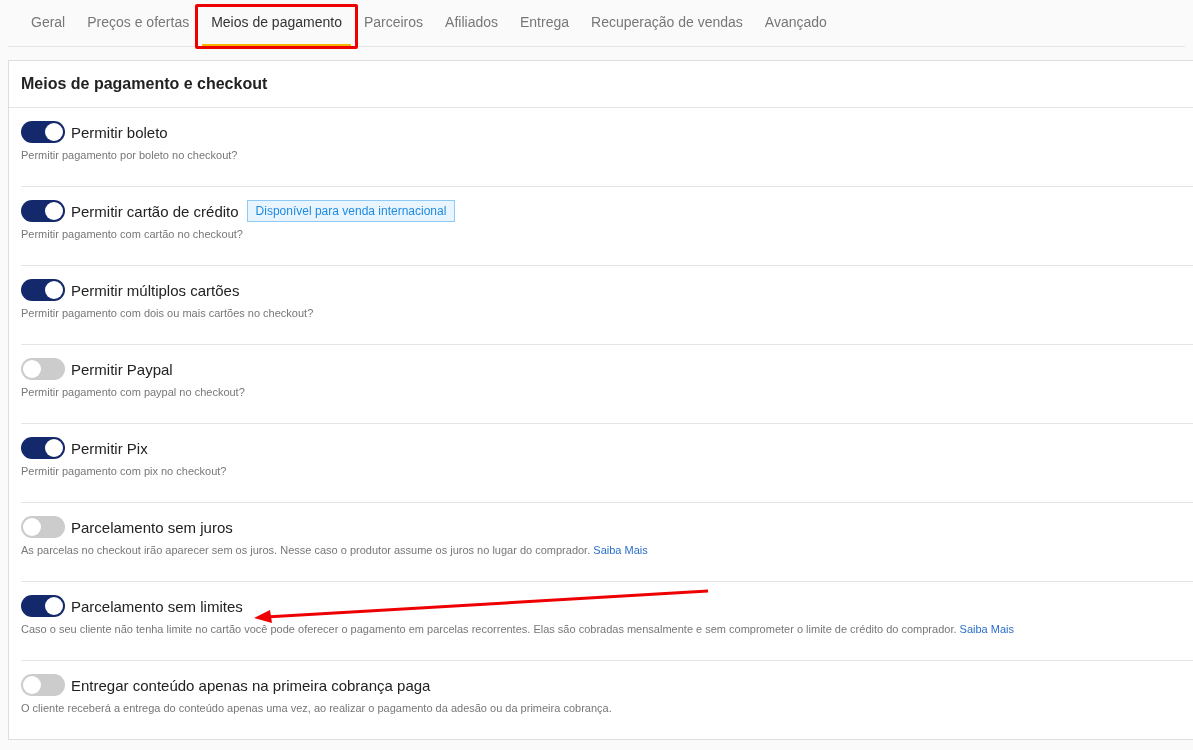  I want to click on setting-label: Permitir múltiplos cartões, so click(155, 290).